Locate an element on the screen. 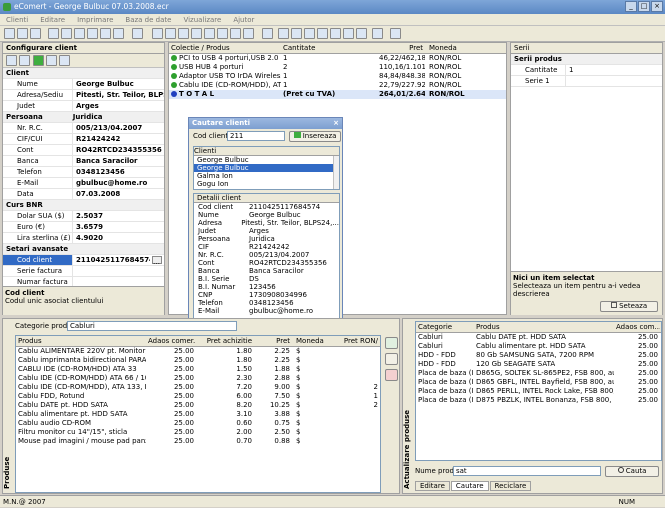  tab-editare: Editare is located at coordinates (432, 486).